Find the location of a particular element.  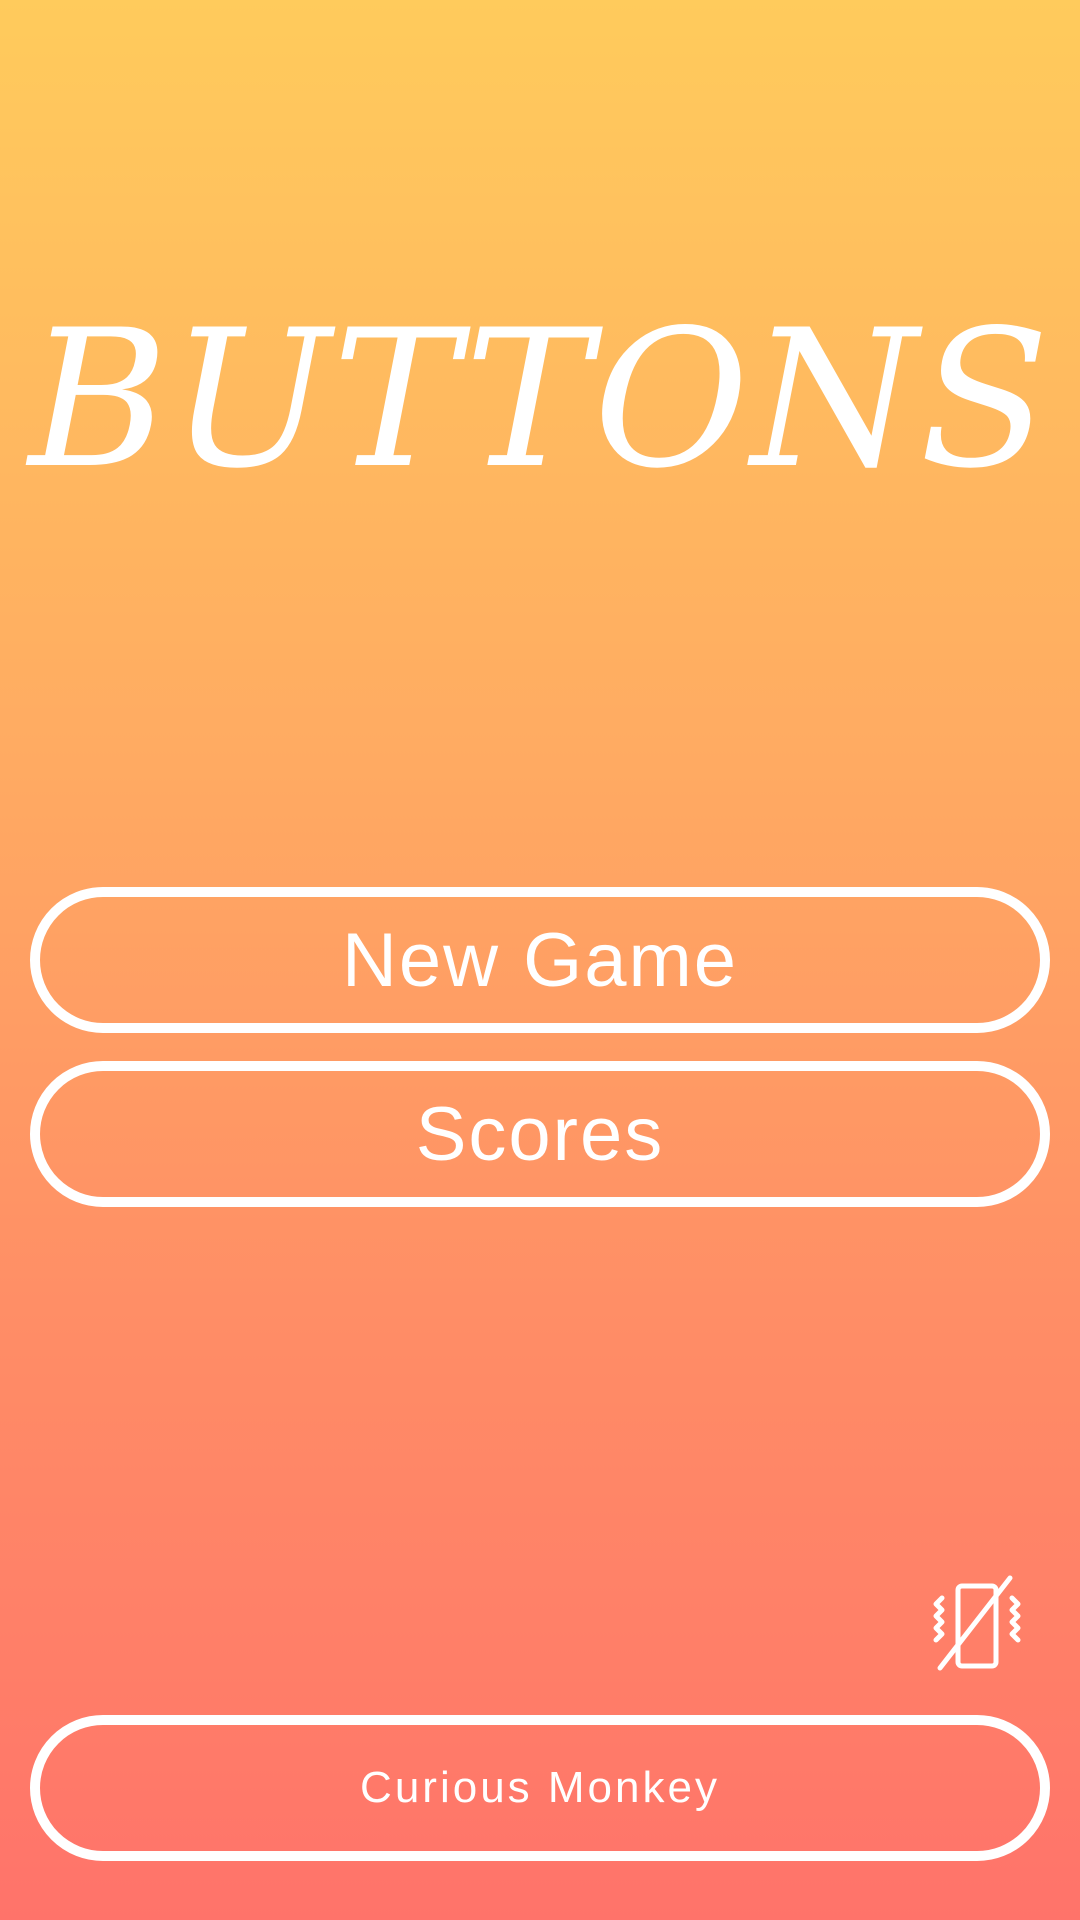

new-game-label: New Game is located at coordinates (540, 960).